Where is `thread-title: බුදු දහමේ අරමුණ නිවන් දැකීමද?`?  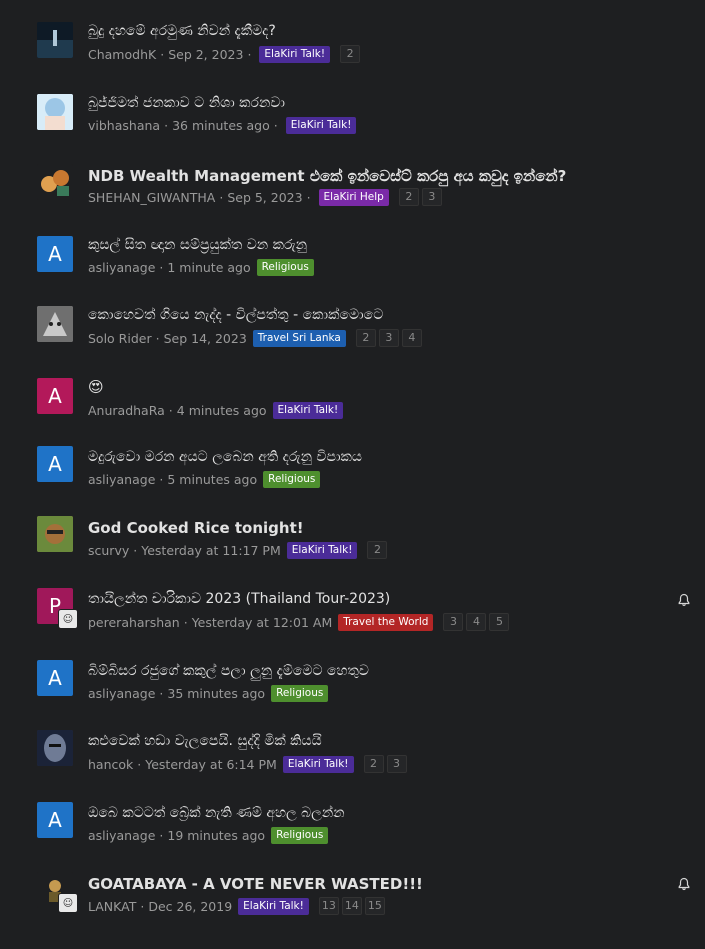 thread-title: බුදු දහමේ අරමුණ නිවන් දැකීමද? is located at coordinates (182, 31).